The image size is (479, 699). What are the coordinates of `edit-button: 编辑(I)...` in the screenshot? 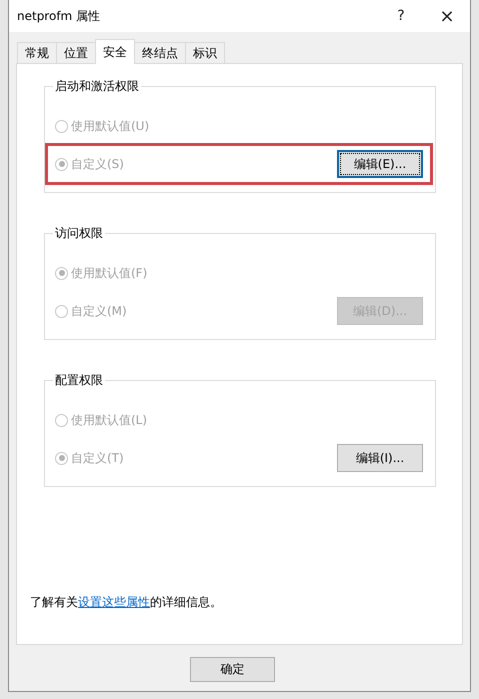 It's located at (380, 458).